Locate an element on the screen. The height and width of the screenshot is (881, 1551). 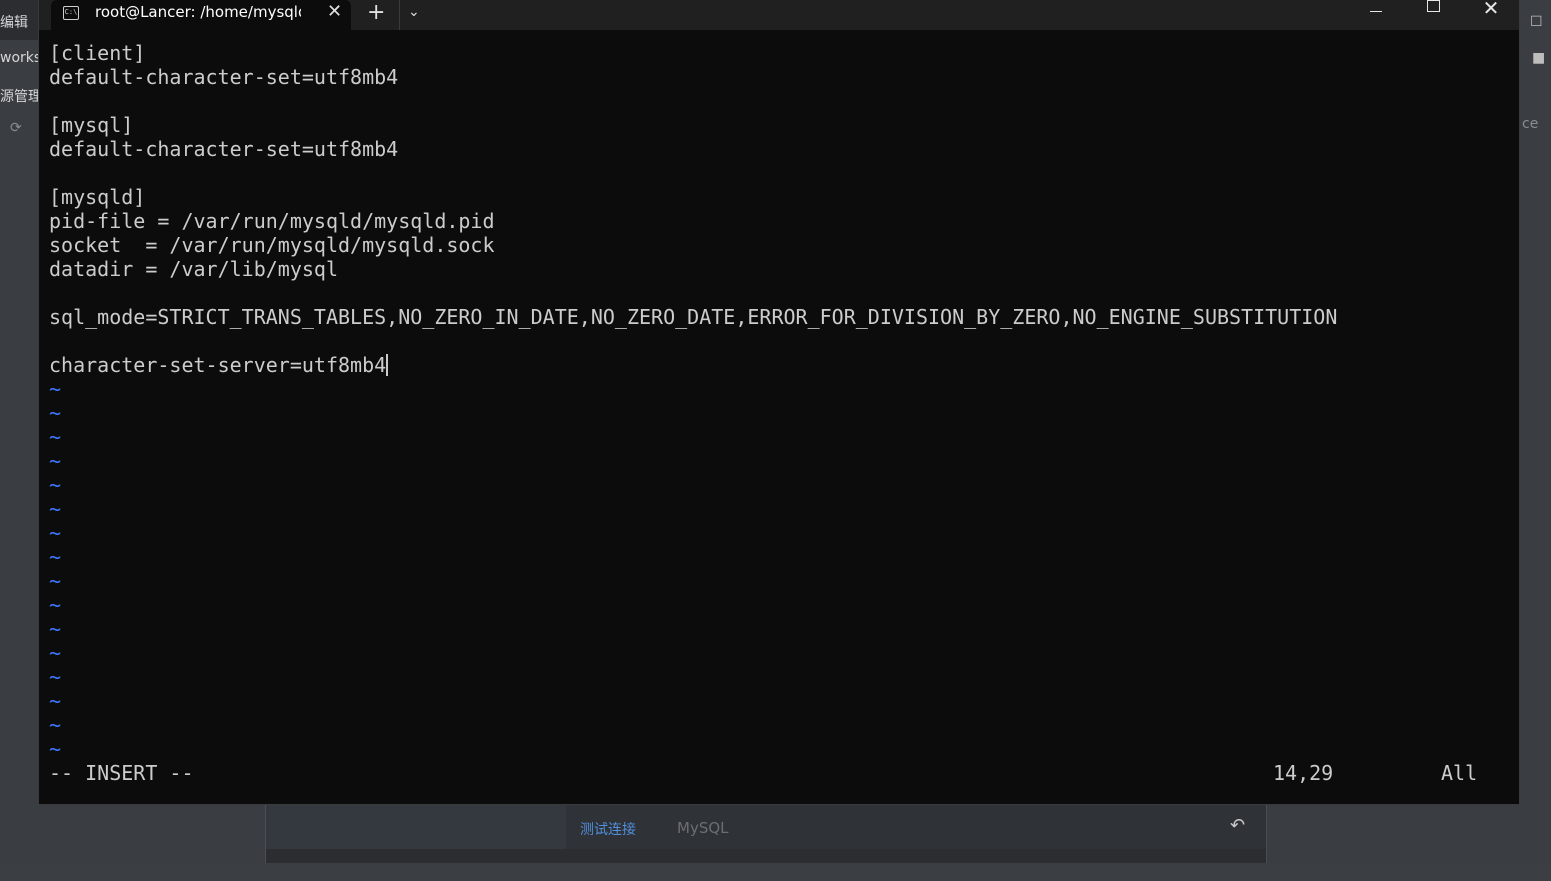
terminal-prompt-icon: C:\ is located at coordinates (71, 13).